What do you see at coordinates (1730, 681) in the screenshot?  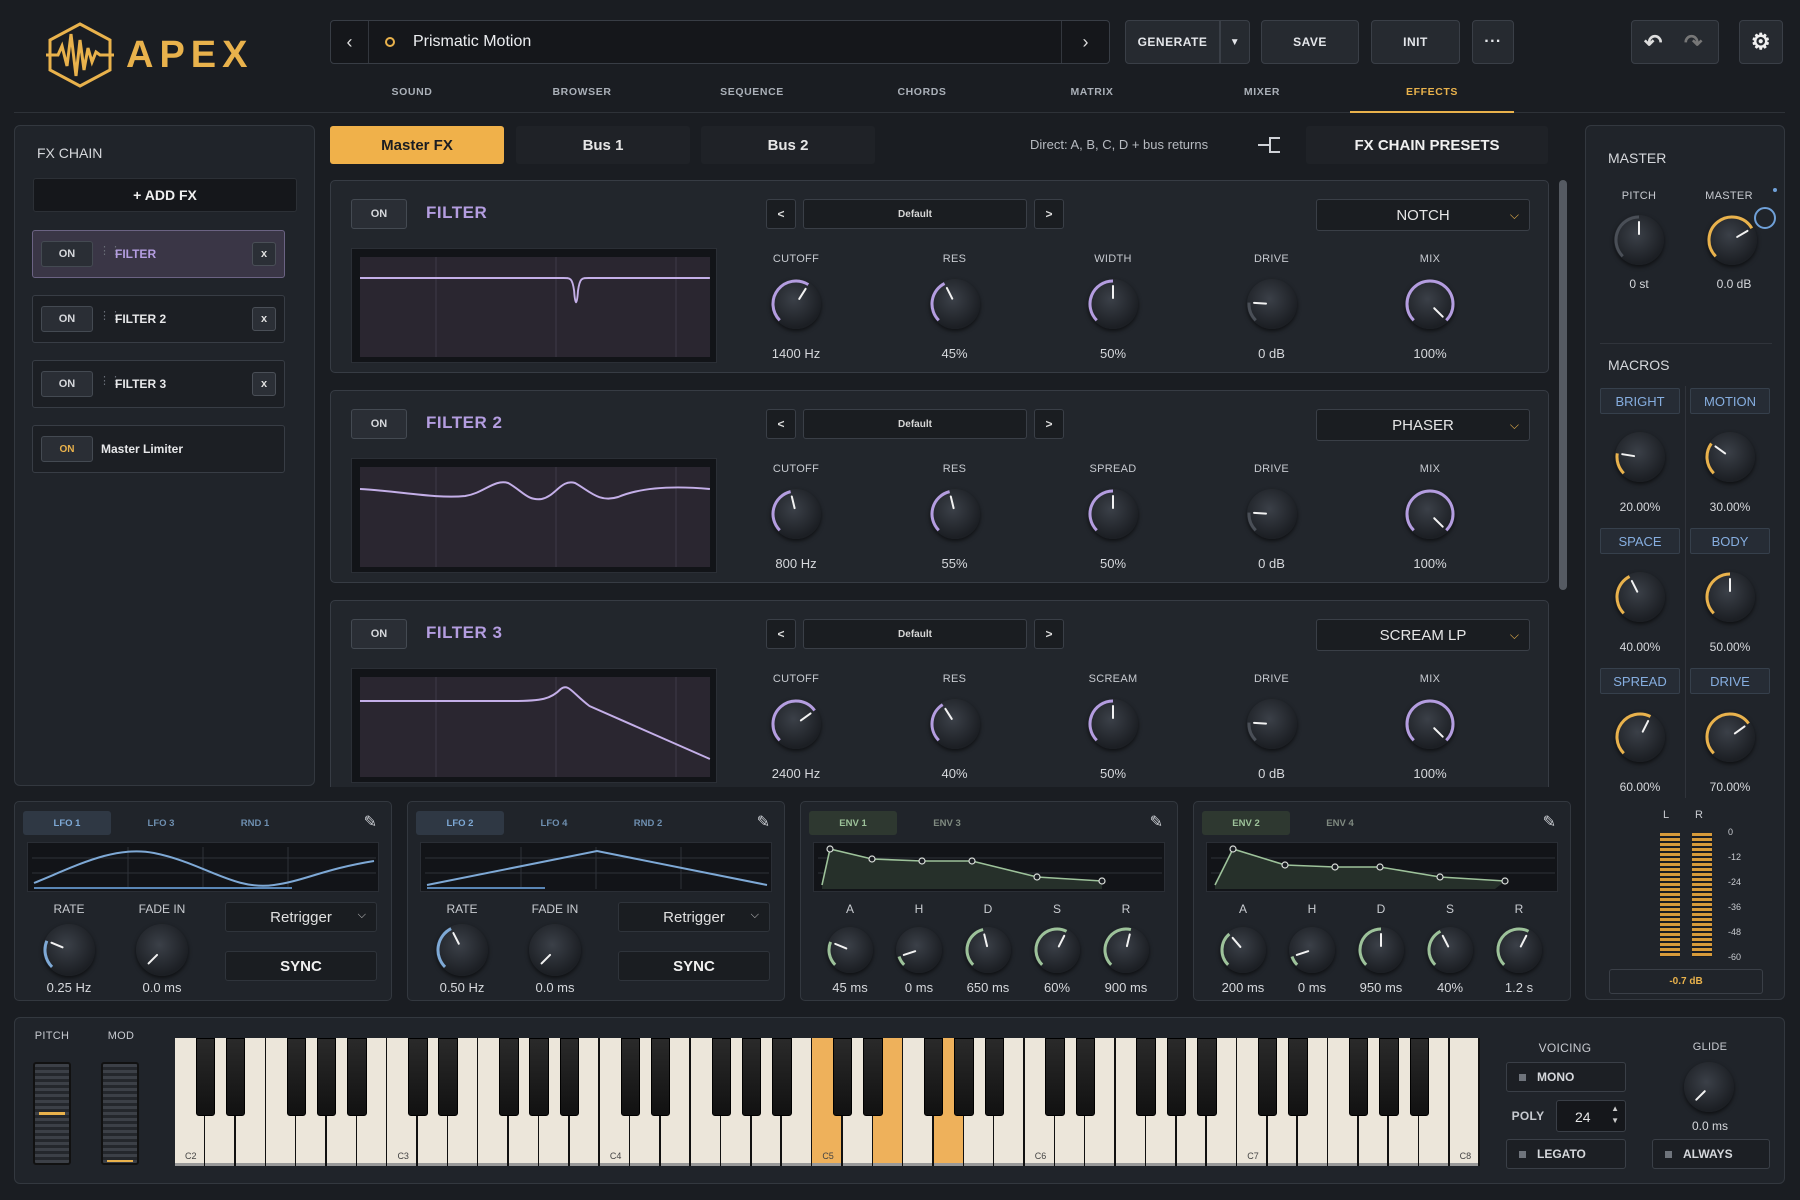 I see `macro-label-drive: DRIVE` at bounding box center [1730, 681].